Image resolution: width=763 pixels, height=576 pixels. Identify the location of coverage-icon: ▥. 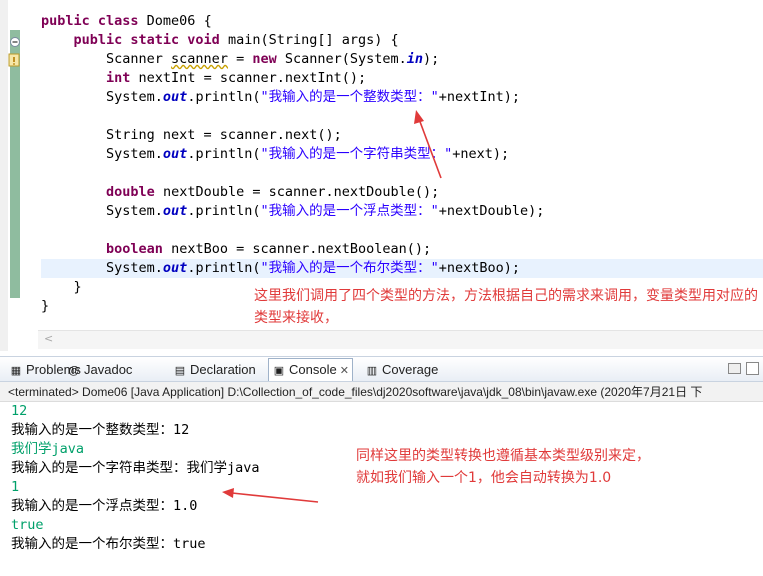
(372, 371).